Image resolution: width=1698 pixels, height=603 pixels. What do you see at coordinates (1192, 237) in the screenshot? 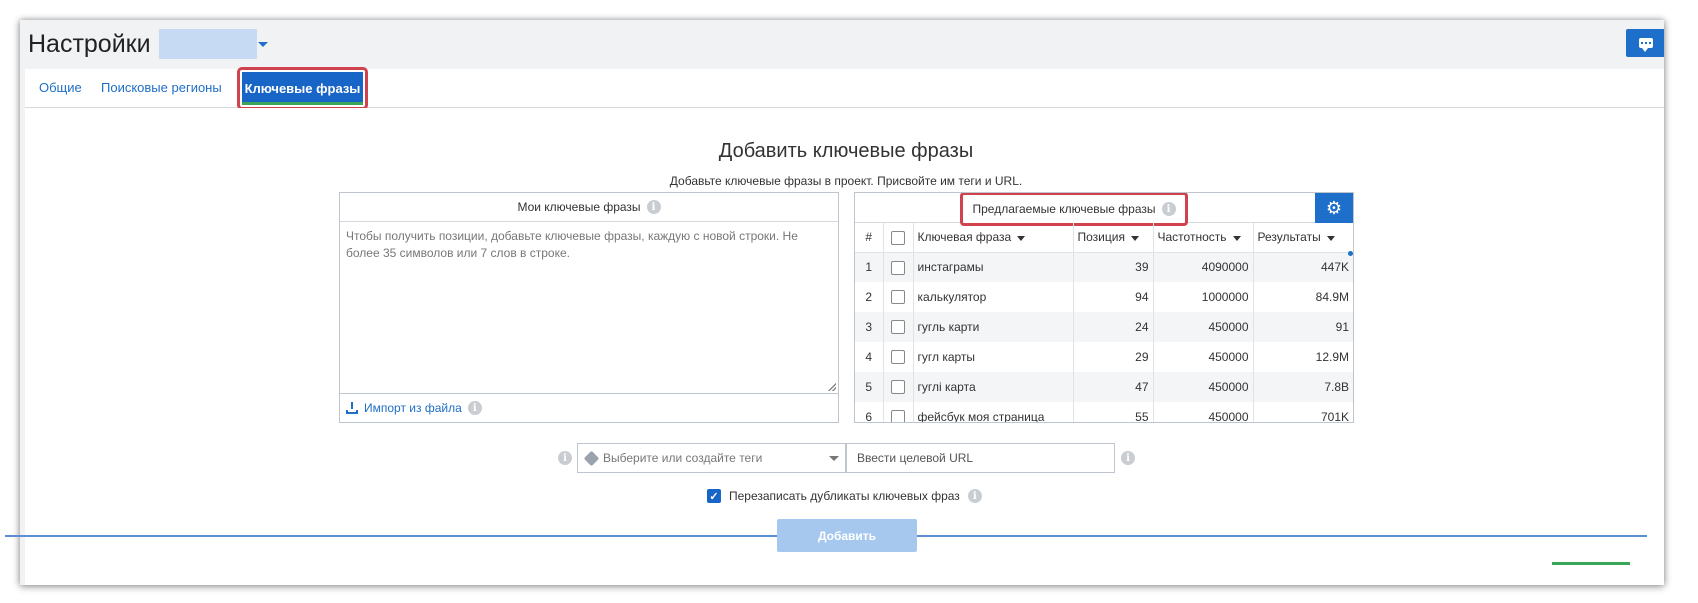
I see `col-frequency: Частотность` at bounding box center [1192, 237].